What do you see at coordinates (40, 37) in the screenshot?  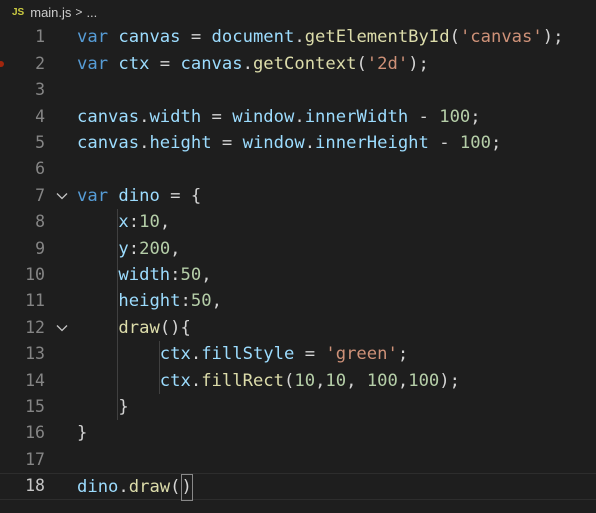 I see `line-number: 1` at bounding box center [40, 37].